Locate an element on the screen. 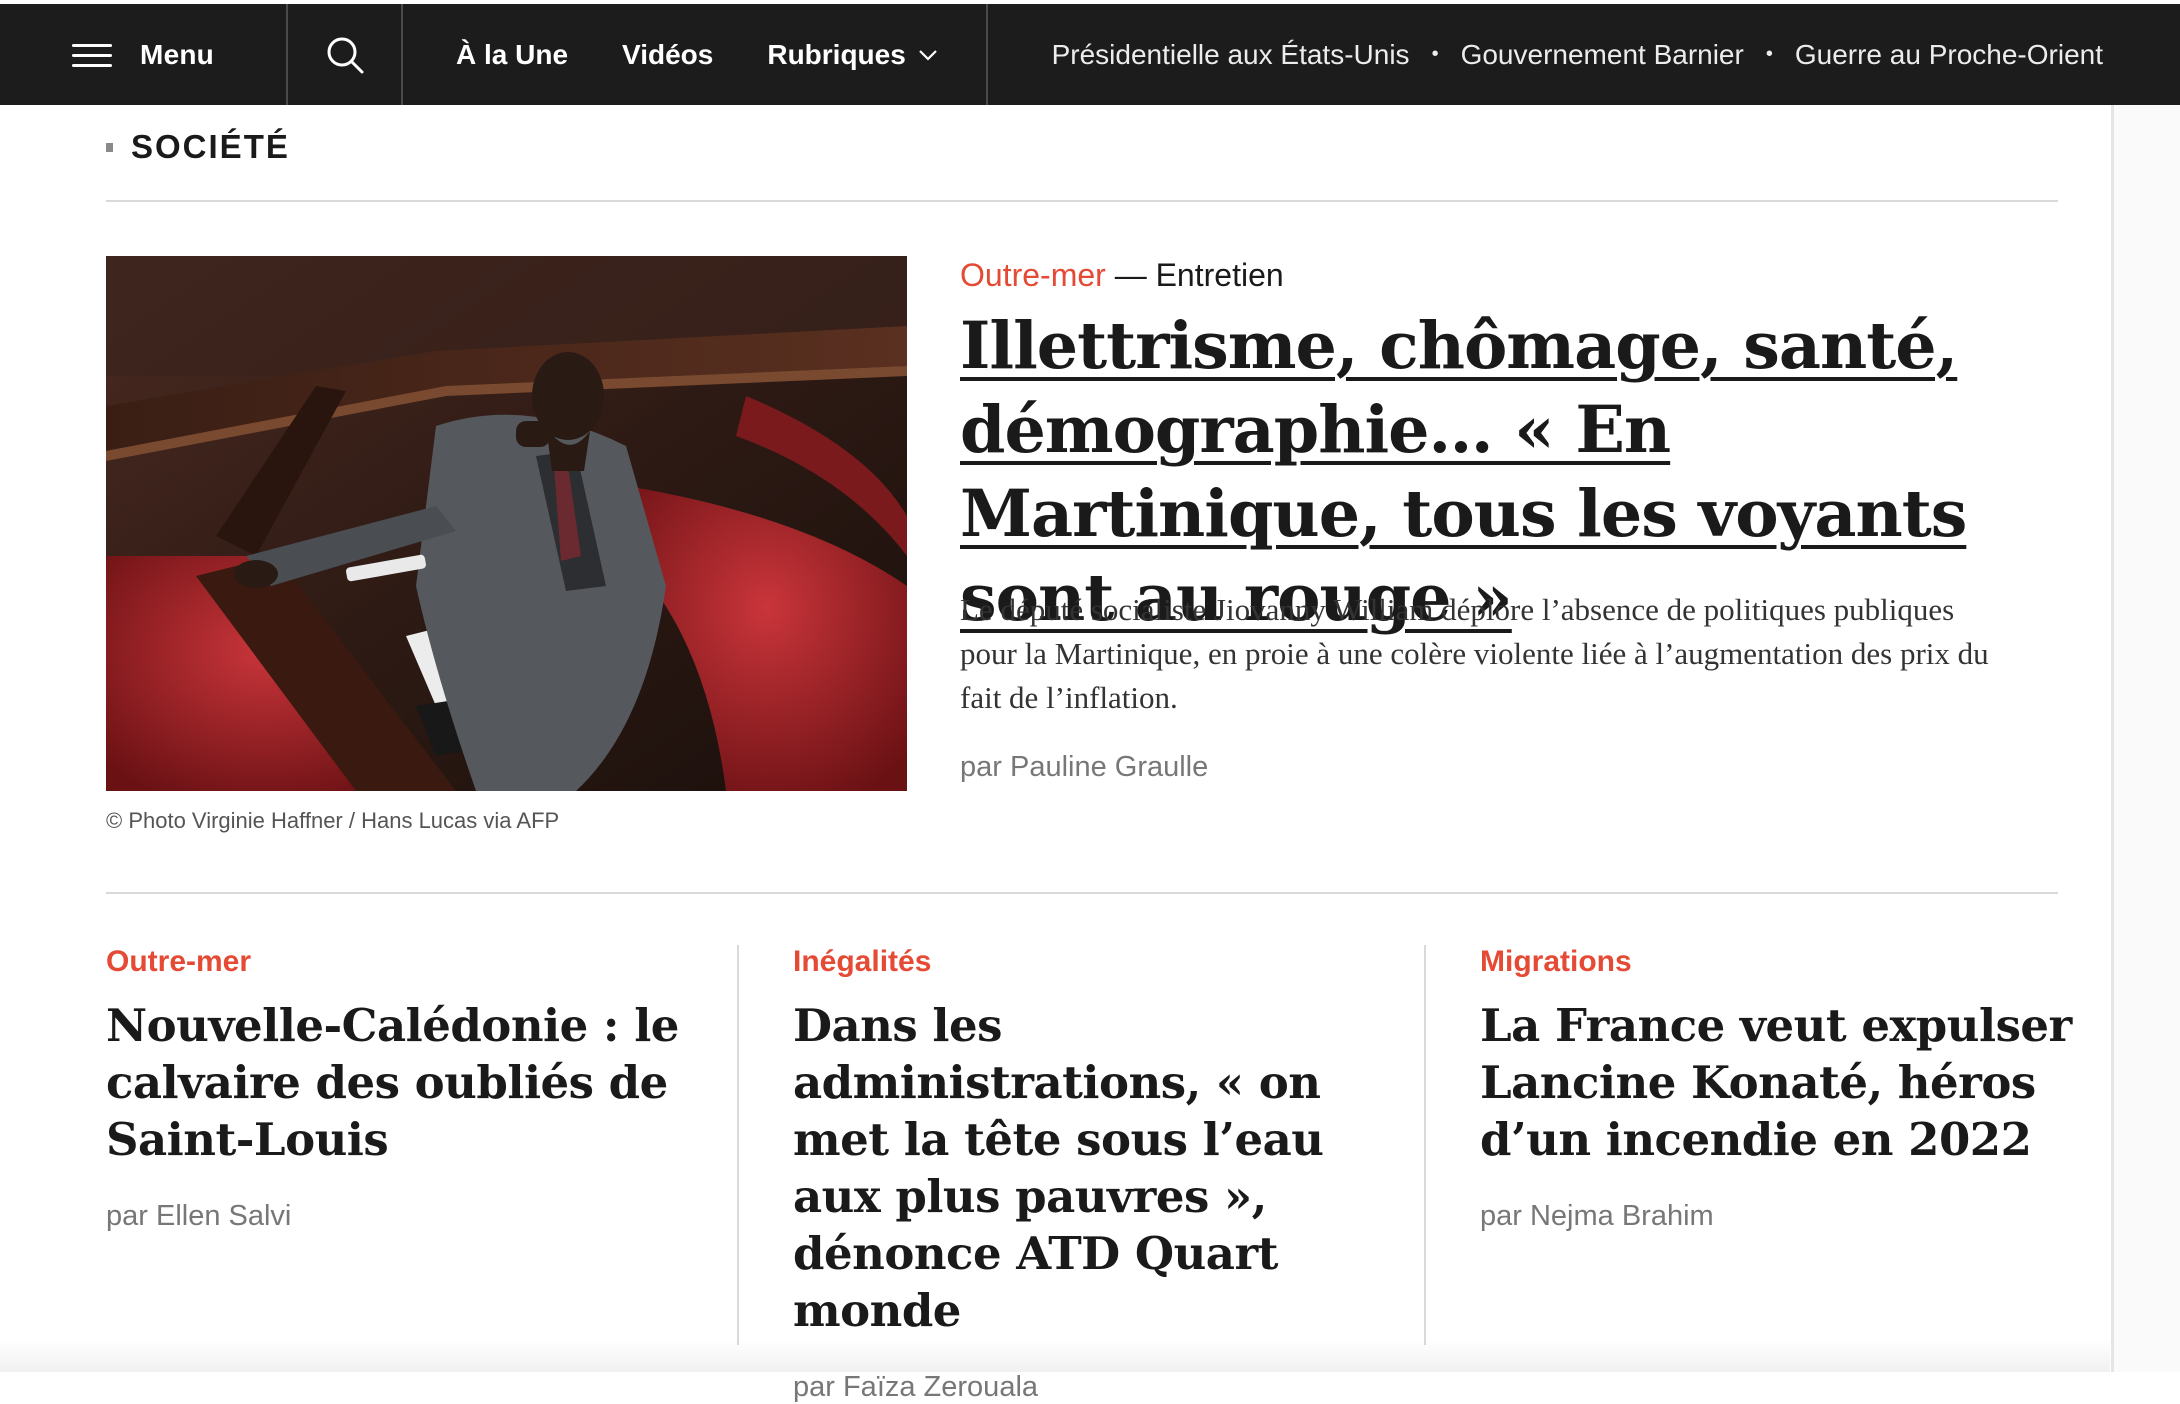 This screenshot has height=1404, width=2180. bottom-shadow is located at coordinates (1055, 1356).